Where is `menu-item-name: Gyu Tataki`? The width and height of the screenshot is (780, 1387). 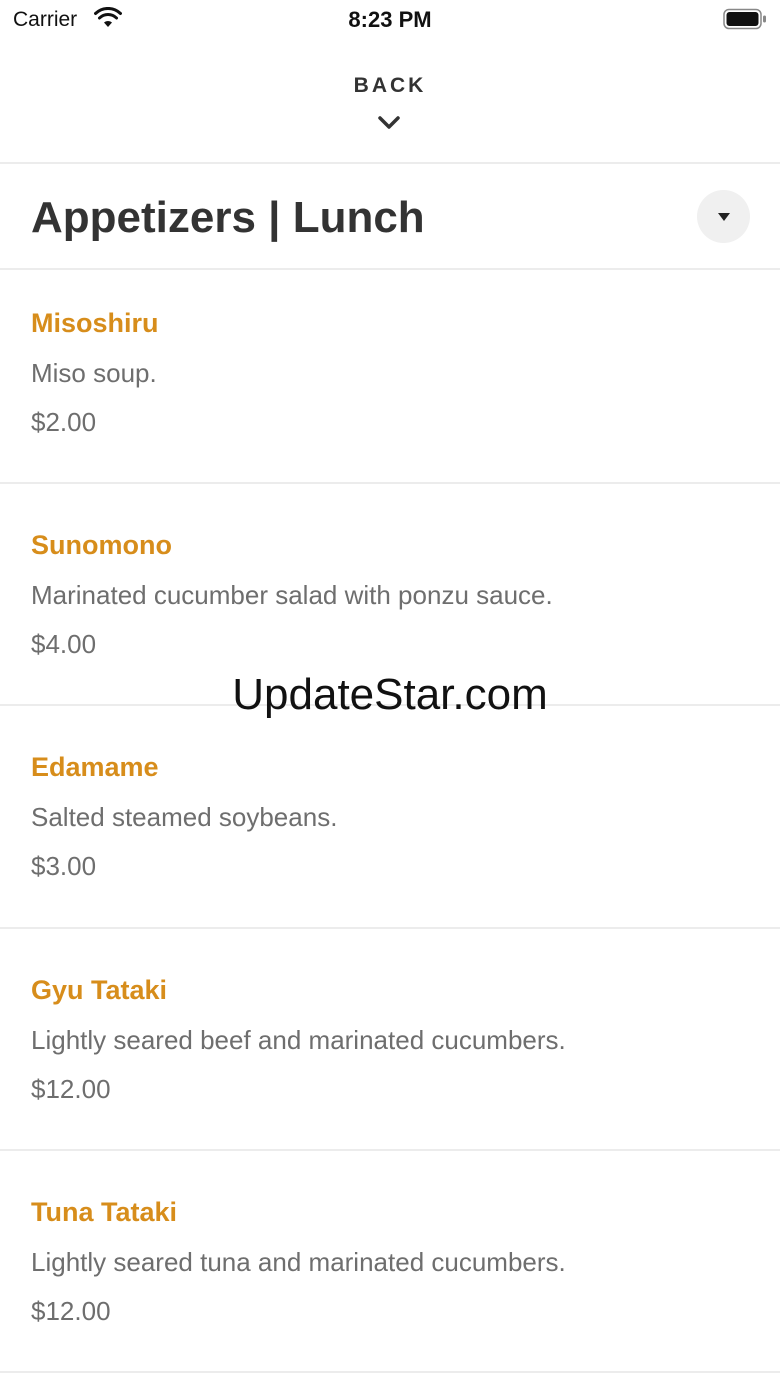
menu-item-name: Gyu Tataki is located at coordinates (99, 990).